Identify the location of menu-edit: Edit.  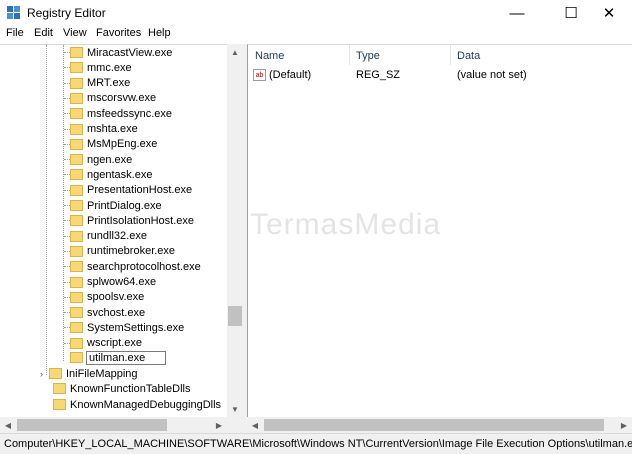
(43, 33).